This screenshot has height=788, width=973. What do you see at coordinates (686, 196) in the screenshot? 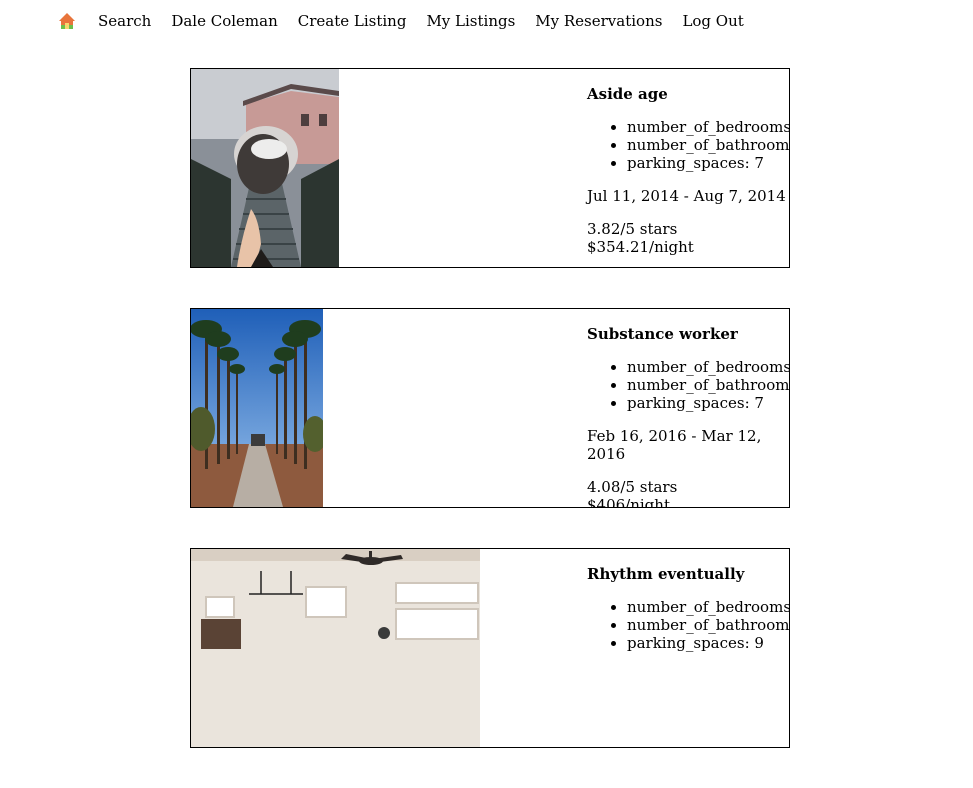
I see `listing-dates: Jul 11, 2014 - Aug 7, 2014` at bounding box center [686, 196].